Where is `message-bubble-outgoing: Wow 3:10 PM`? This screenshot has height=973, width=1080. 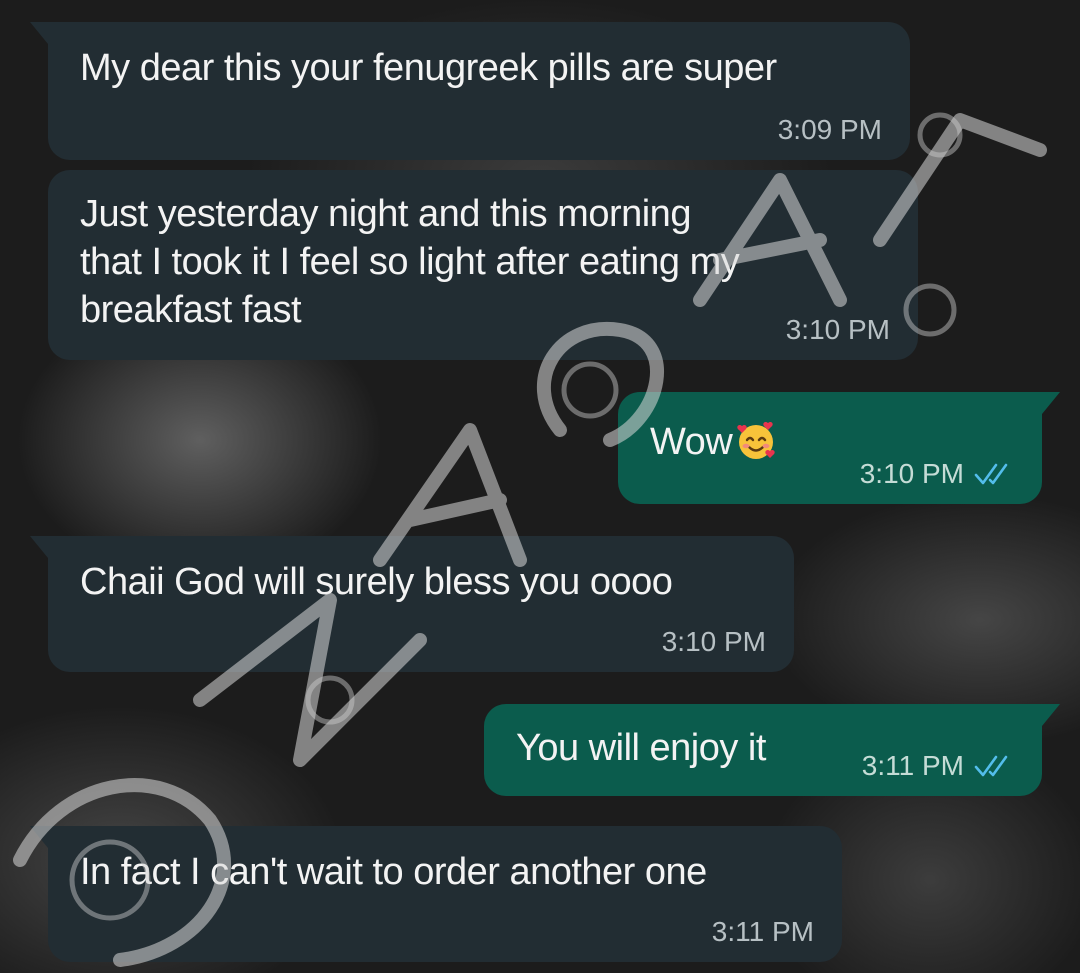 message-bubble-outgoing: Wow 3:10 PM is located at coordinates (839, 448).